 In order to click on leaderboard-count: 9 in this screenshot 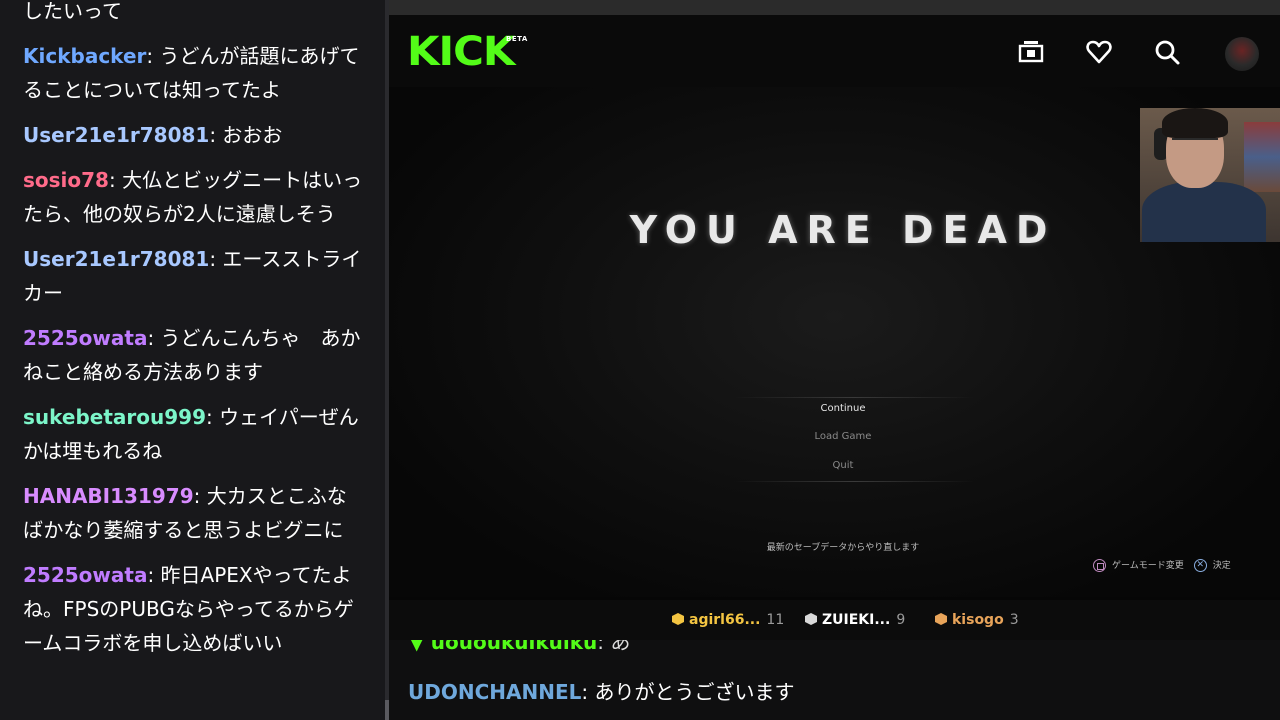, I will do `click(901, 620)`.